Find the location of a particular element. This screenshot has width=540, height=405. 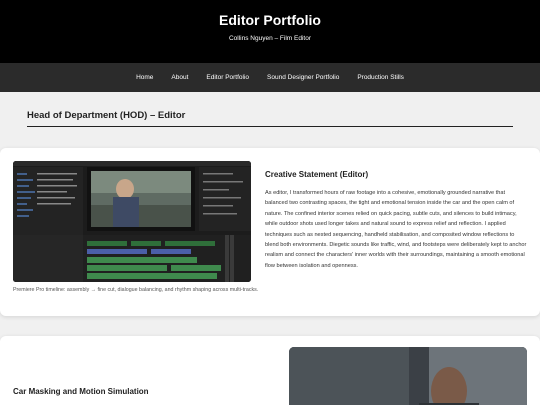

section-heading-wrap: Head of Department (HOD) – Editor is located at coordinates (270, 118).